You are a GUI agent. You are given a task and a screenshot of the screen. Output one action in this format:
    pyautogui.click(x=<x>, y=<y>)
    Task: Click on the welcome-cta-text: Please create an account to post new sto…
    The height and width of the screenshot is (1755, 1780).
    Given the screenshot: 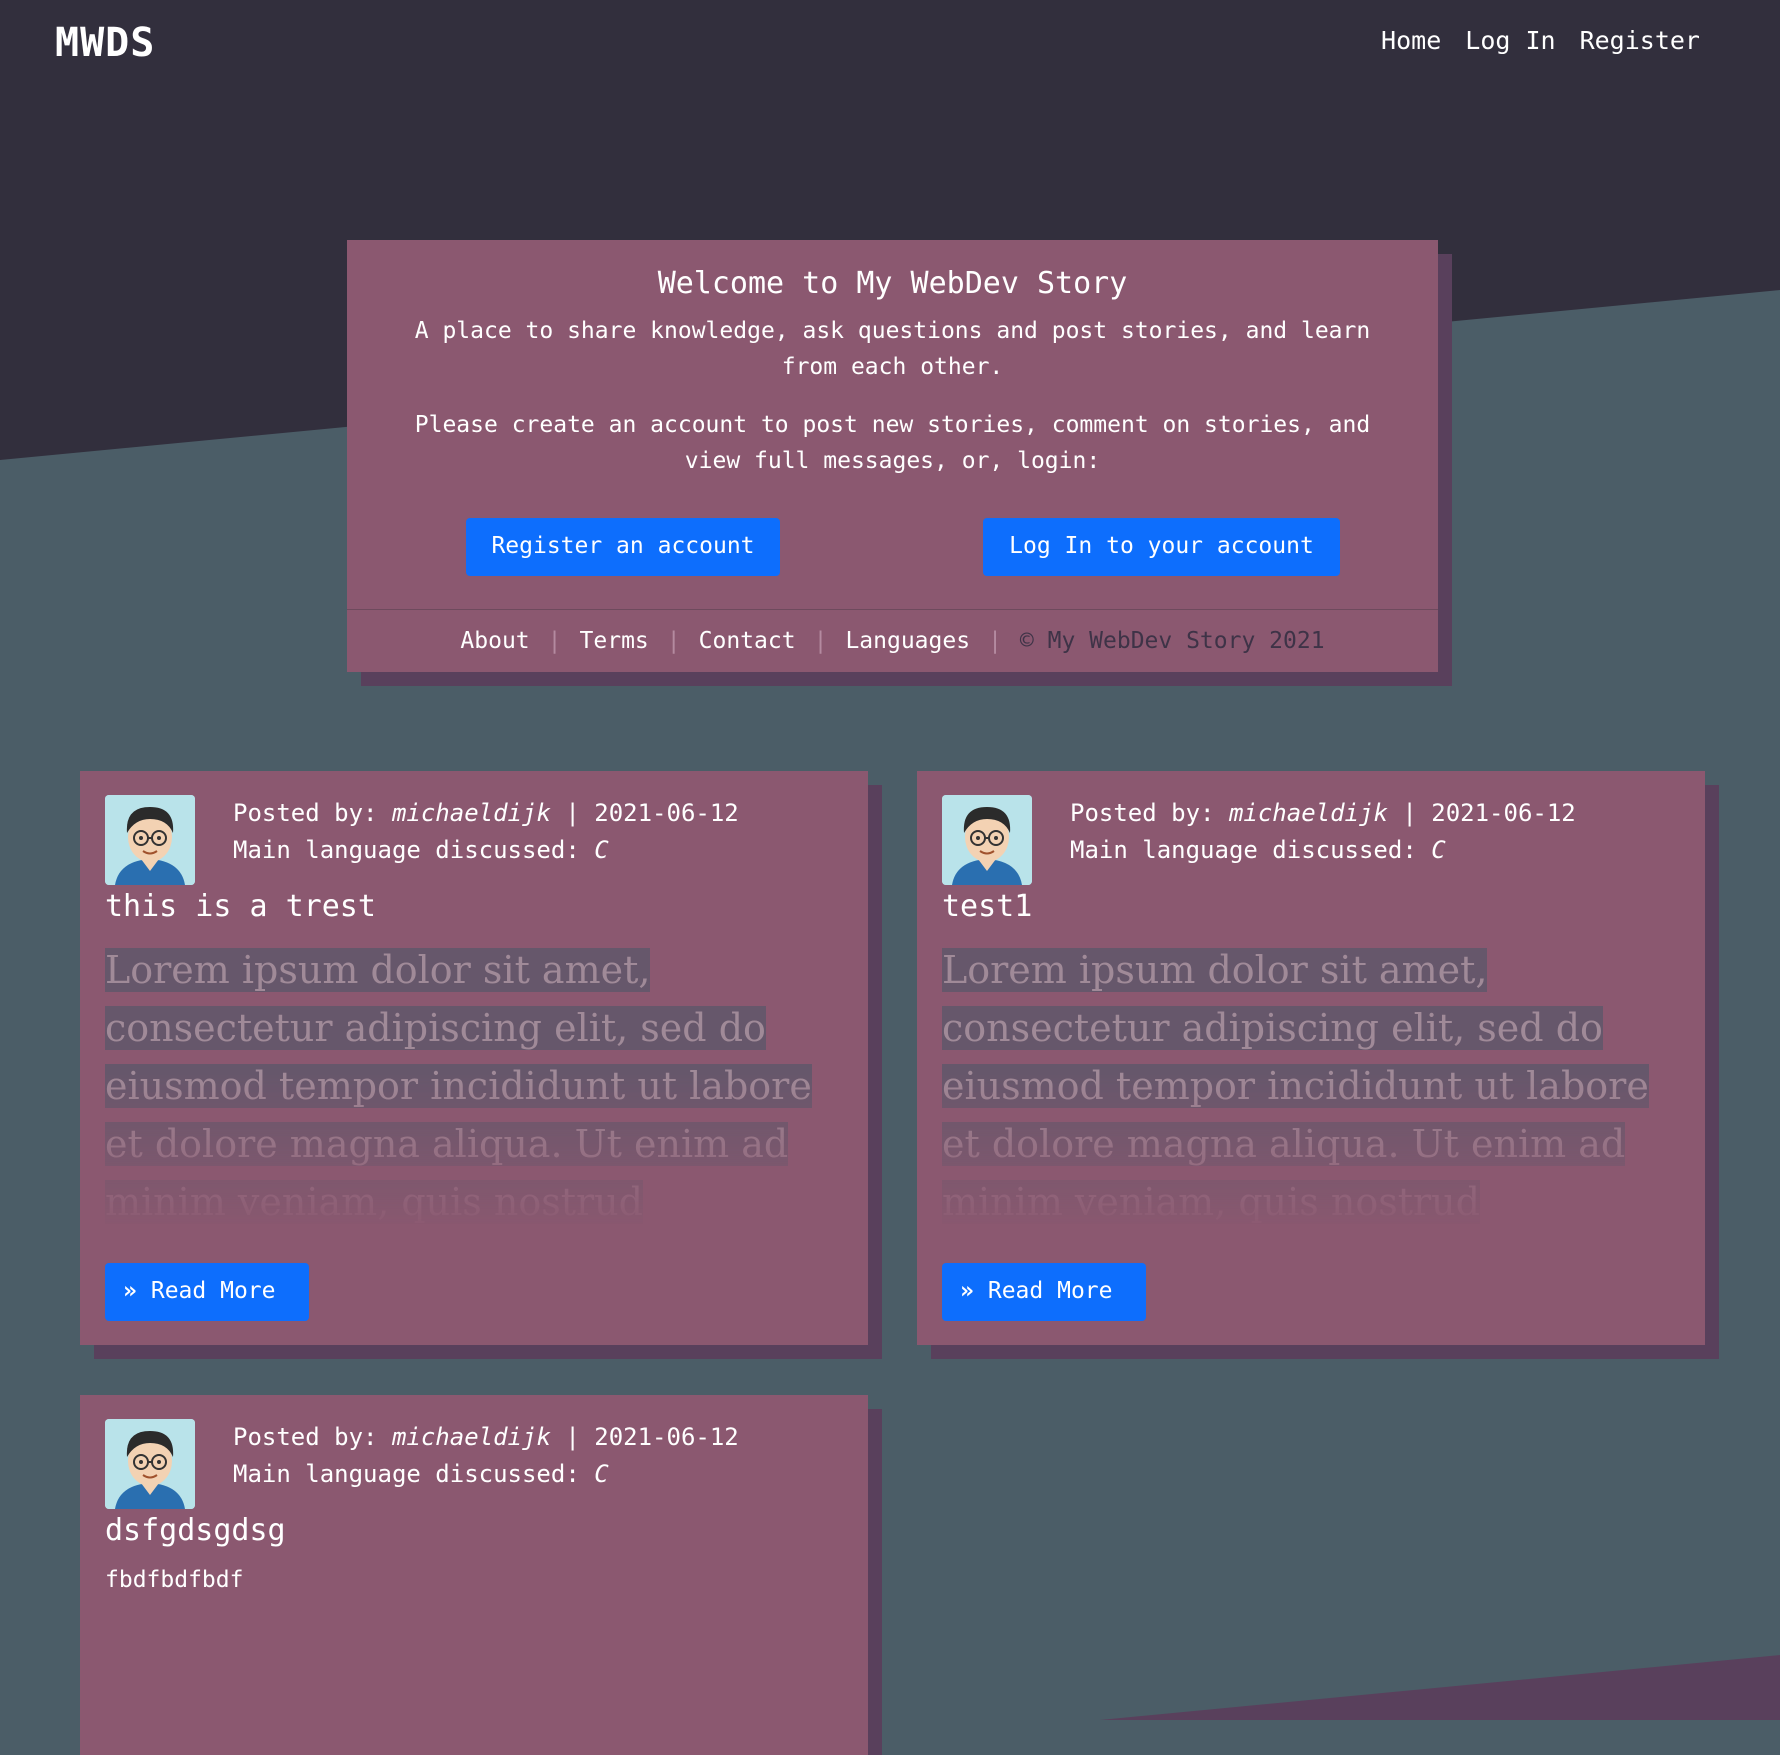 What is the action you would take?
    pyautogui.click(x=892, y=443)
    